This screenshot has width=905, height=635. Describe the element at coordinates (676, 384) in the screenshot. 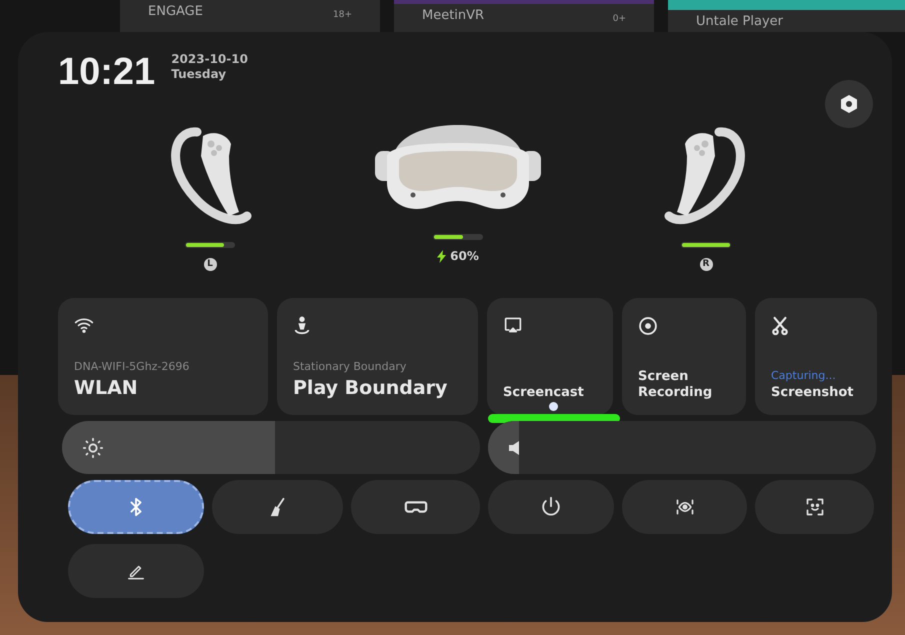

I see `tile-label: Screen Recording` at that location.